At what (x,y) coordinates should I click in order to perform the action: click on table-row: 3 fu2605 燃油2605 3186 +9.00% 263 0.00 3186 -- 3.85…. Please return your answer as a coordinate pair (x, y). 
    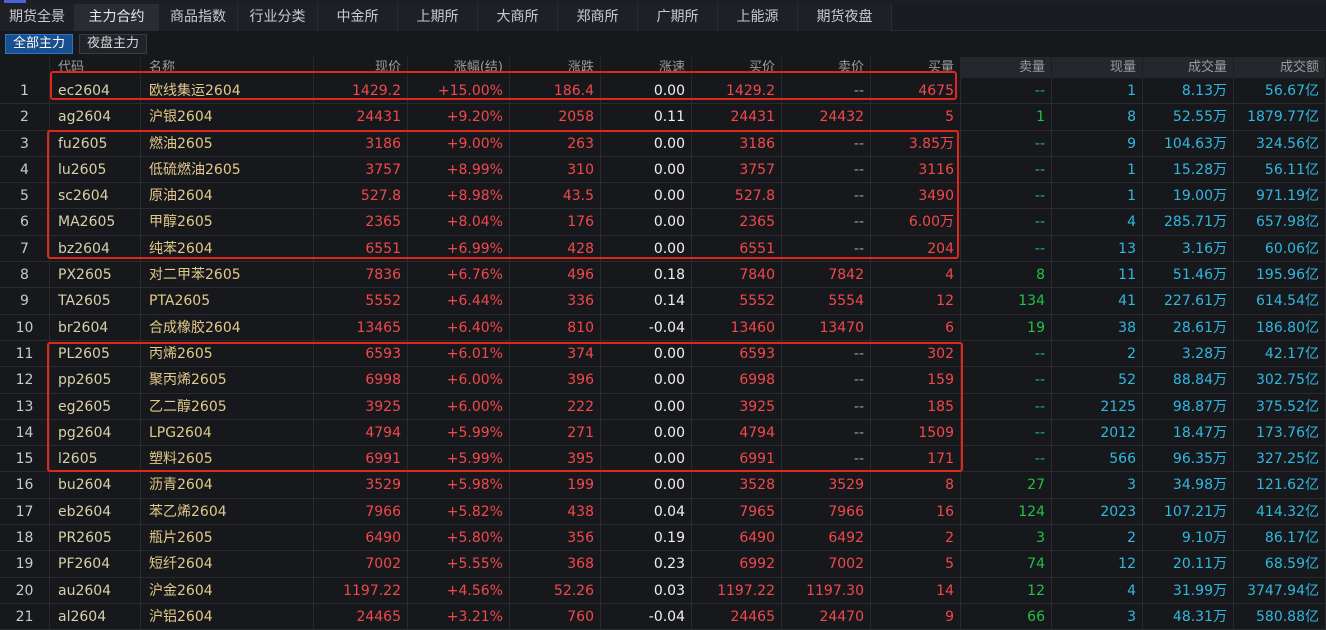
    Looking at the image, I should click on (663, 143).